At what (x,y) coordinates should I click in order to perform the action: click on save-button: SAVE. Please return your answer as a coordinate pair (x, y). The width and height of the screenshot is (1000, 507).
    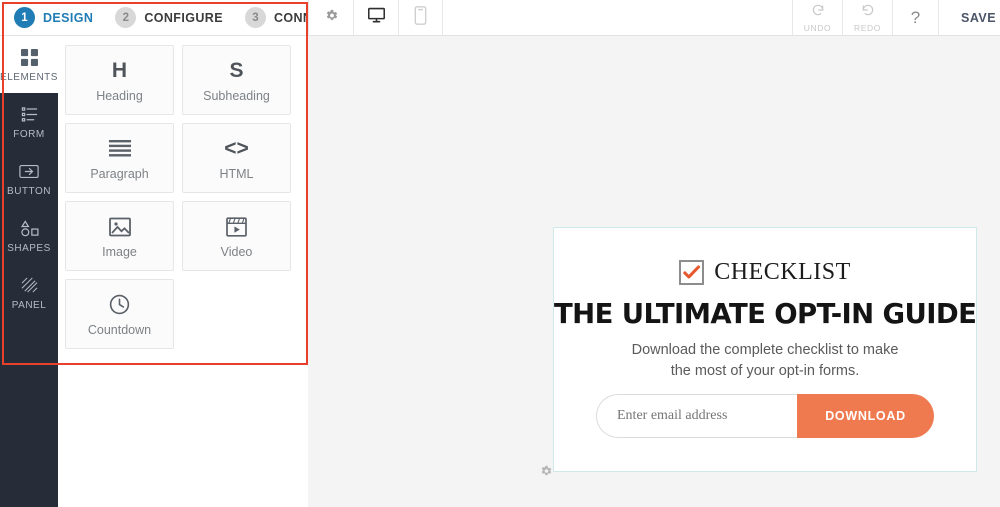
    Looking at the image, I should click on (969, 17).